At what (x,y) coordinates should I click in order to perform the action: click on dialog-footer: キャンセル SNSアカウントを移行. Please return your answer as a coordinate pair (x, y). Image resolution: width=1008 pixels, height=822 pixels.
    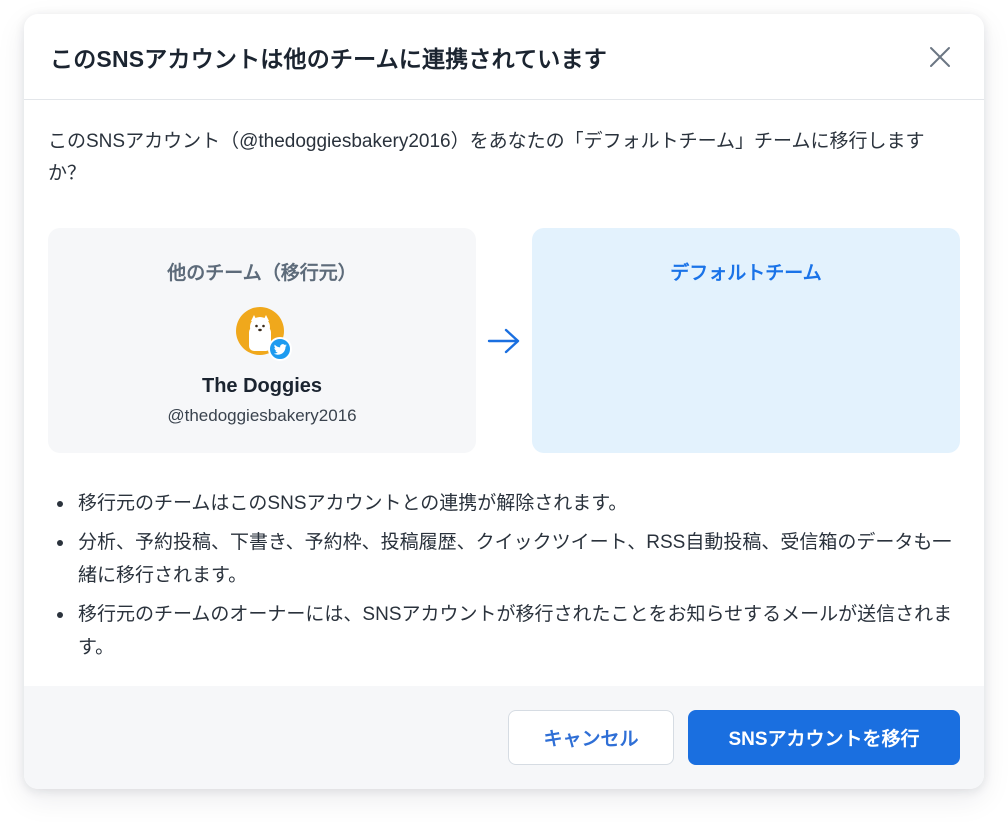
    Looking at the image, I should click on (504, 737).